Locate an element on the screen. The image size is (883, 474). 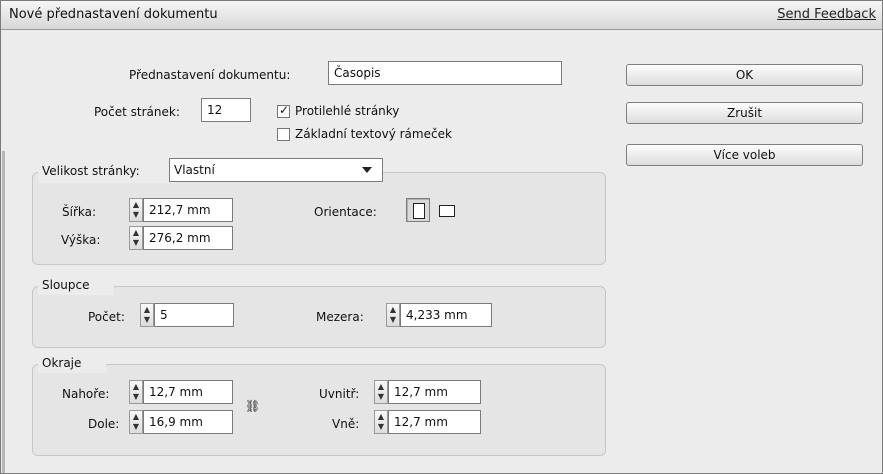
send-feedback-link: Send Feedback is located at coordinates (826, 14).